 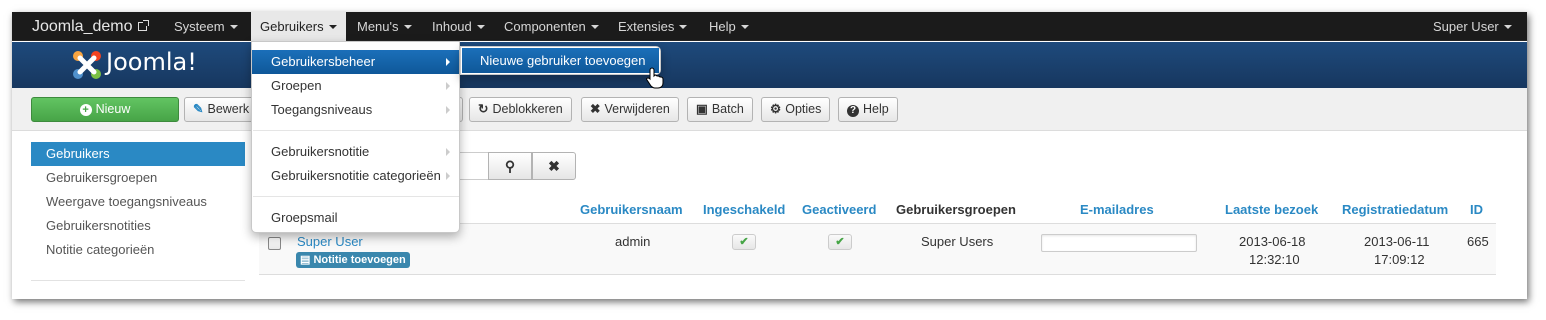 I want to click on id-cell: 665, so click(x=1478, y=241).